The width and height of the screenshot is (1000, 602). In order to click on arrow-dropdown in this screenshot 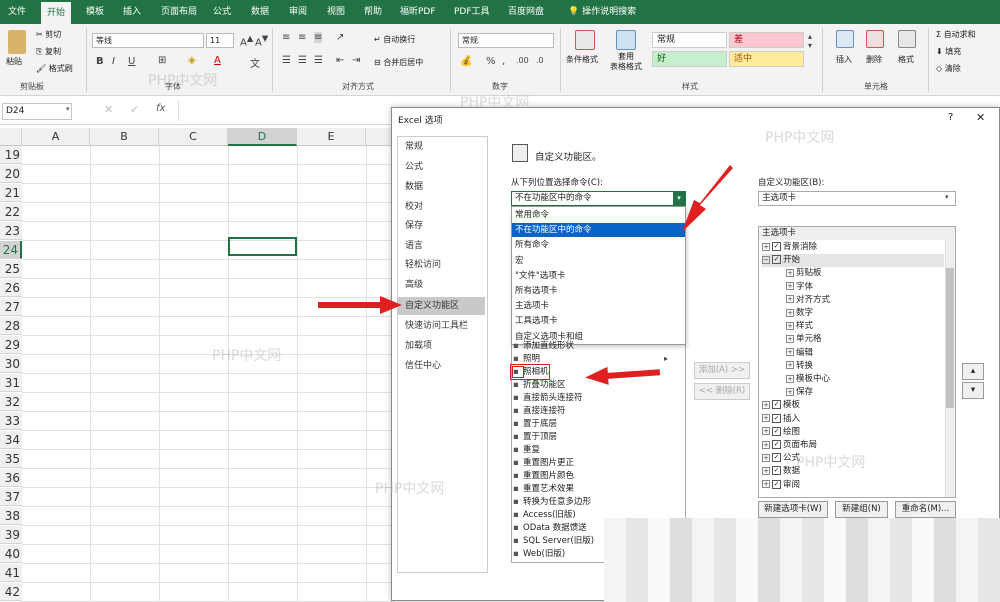, I will do `click(707, 198)`.